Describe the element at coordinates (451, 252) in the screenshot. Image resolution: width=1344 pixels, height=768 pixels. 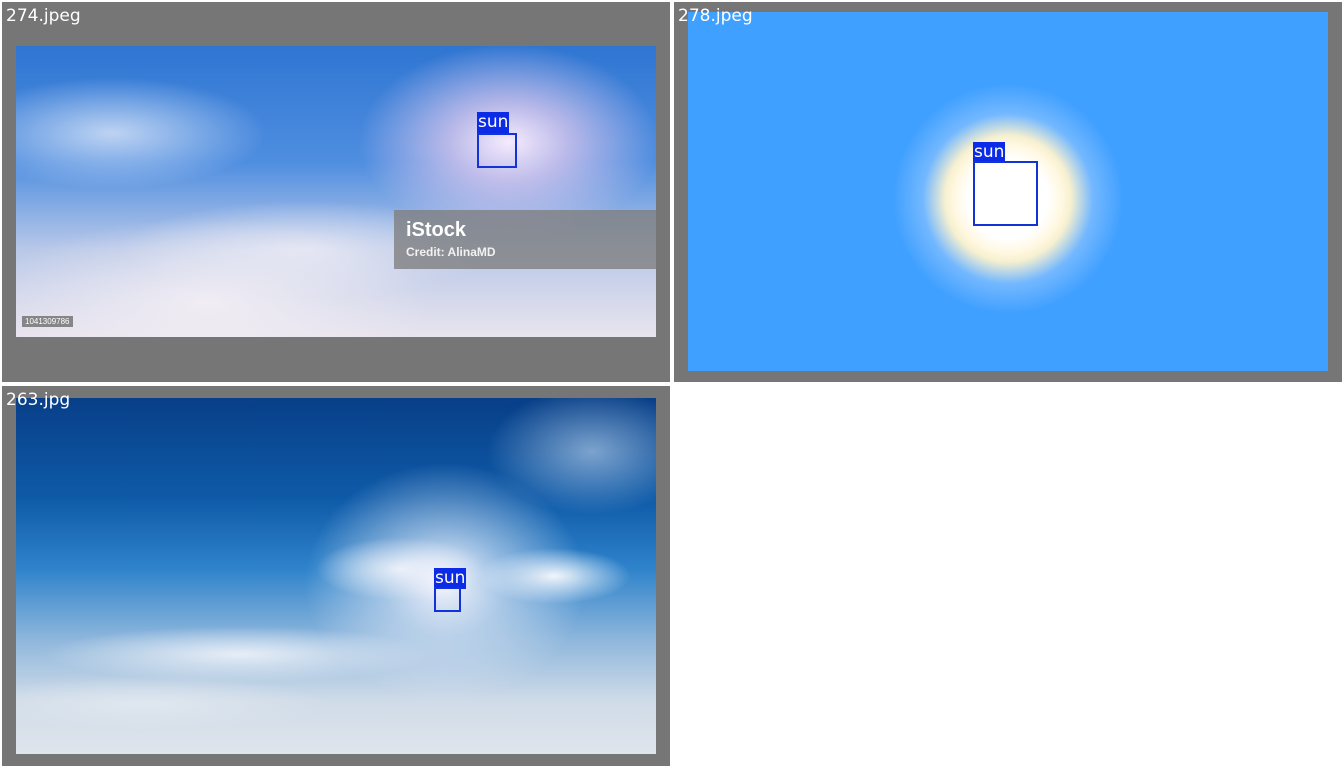
I see `watermark-credit: Credit: AlinaMD` at that location.